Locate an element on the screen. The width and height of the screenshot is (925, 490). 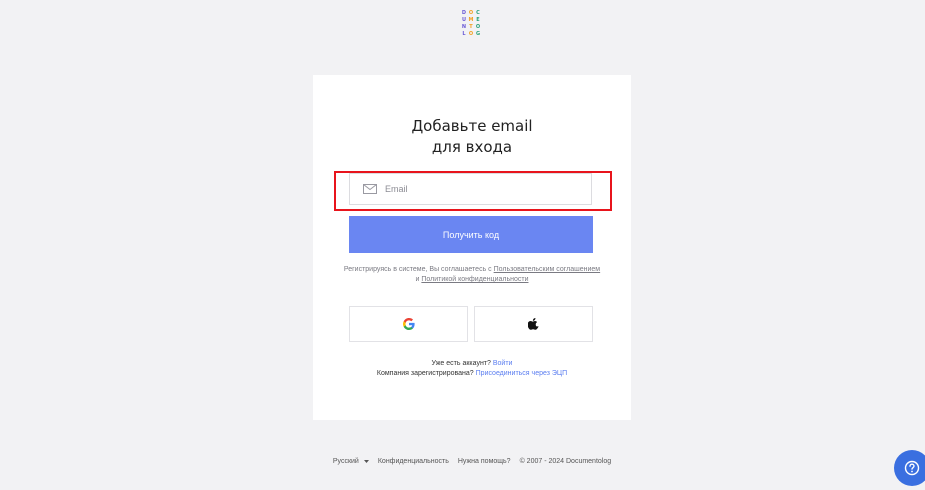
logo-letter: U is located at coordinates (464, 20).